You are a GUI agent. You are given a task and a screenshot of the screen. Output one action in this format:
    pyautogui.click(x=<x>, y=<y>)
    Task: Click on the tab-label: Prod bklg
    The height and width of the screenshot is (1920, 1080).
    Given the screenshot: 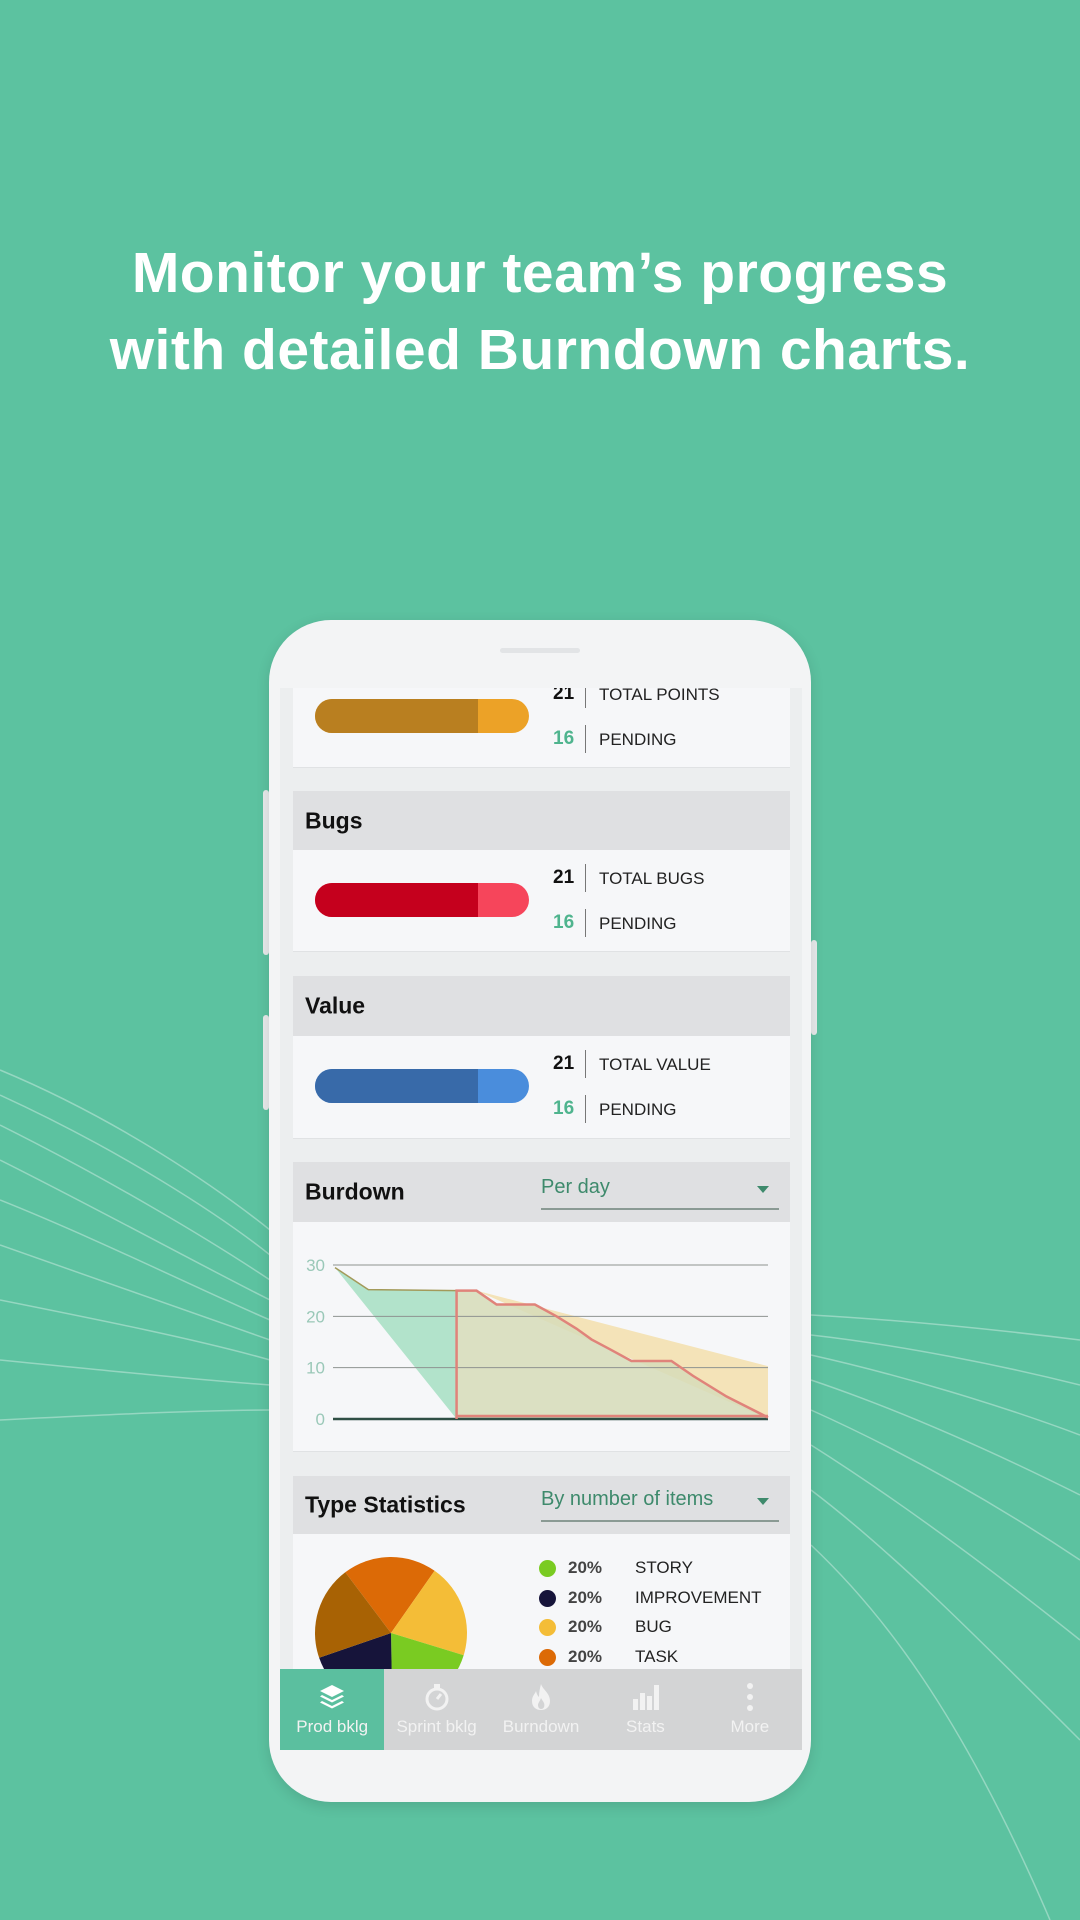 What is the action you would take?
    pyautogui.click(x=332, y=1726)
    